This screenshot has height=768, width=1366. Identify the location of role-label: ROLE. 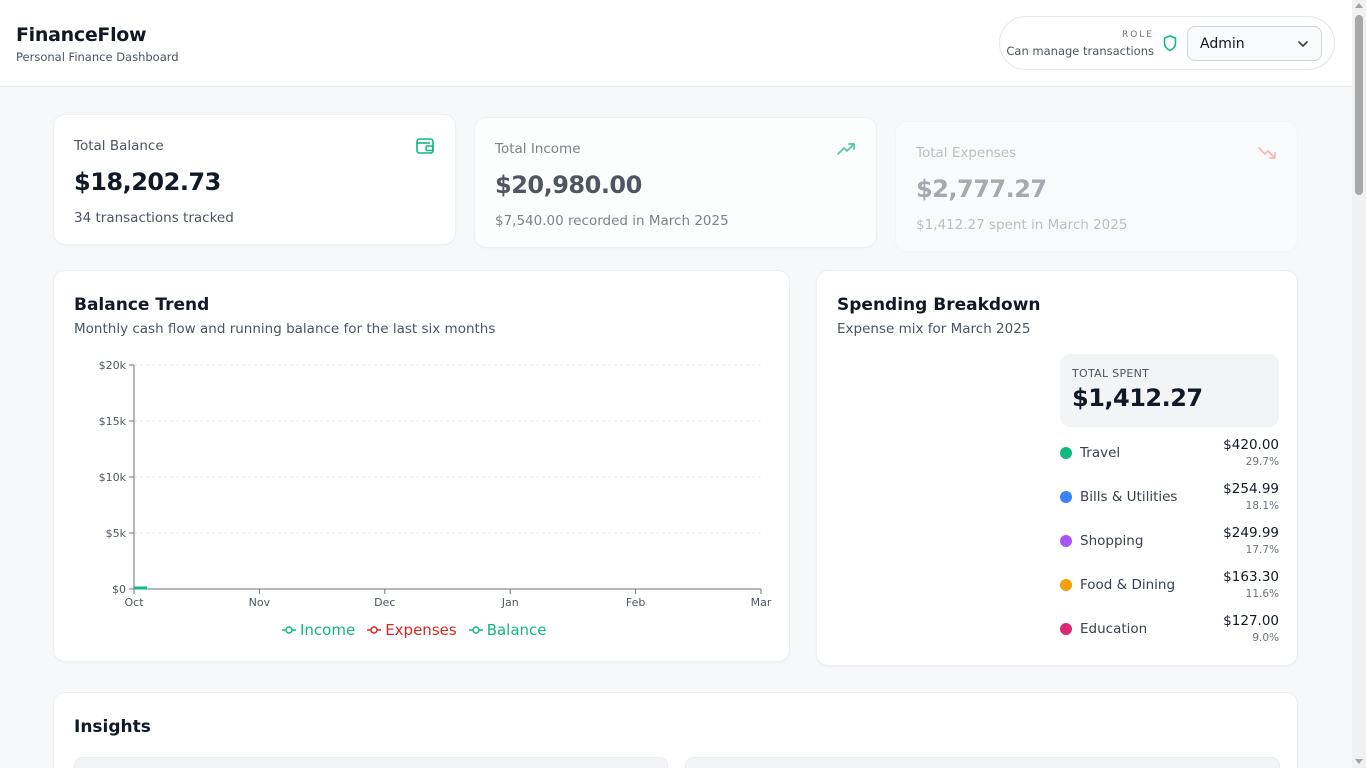
(1137, 35).